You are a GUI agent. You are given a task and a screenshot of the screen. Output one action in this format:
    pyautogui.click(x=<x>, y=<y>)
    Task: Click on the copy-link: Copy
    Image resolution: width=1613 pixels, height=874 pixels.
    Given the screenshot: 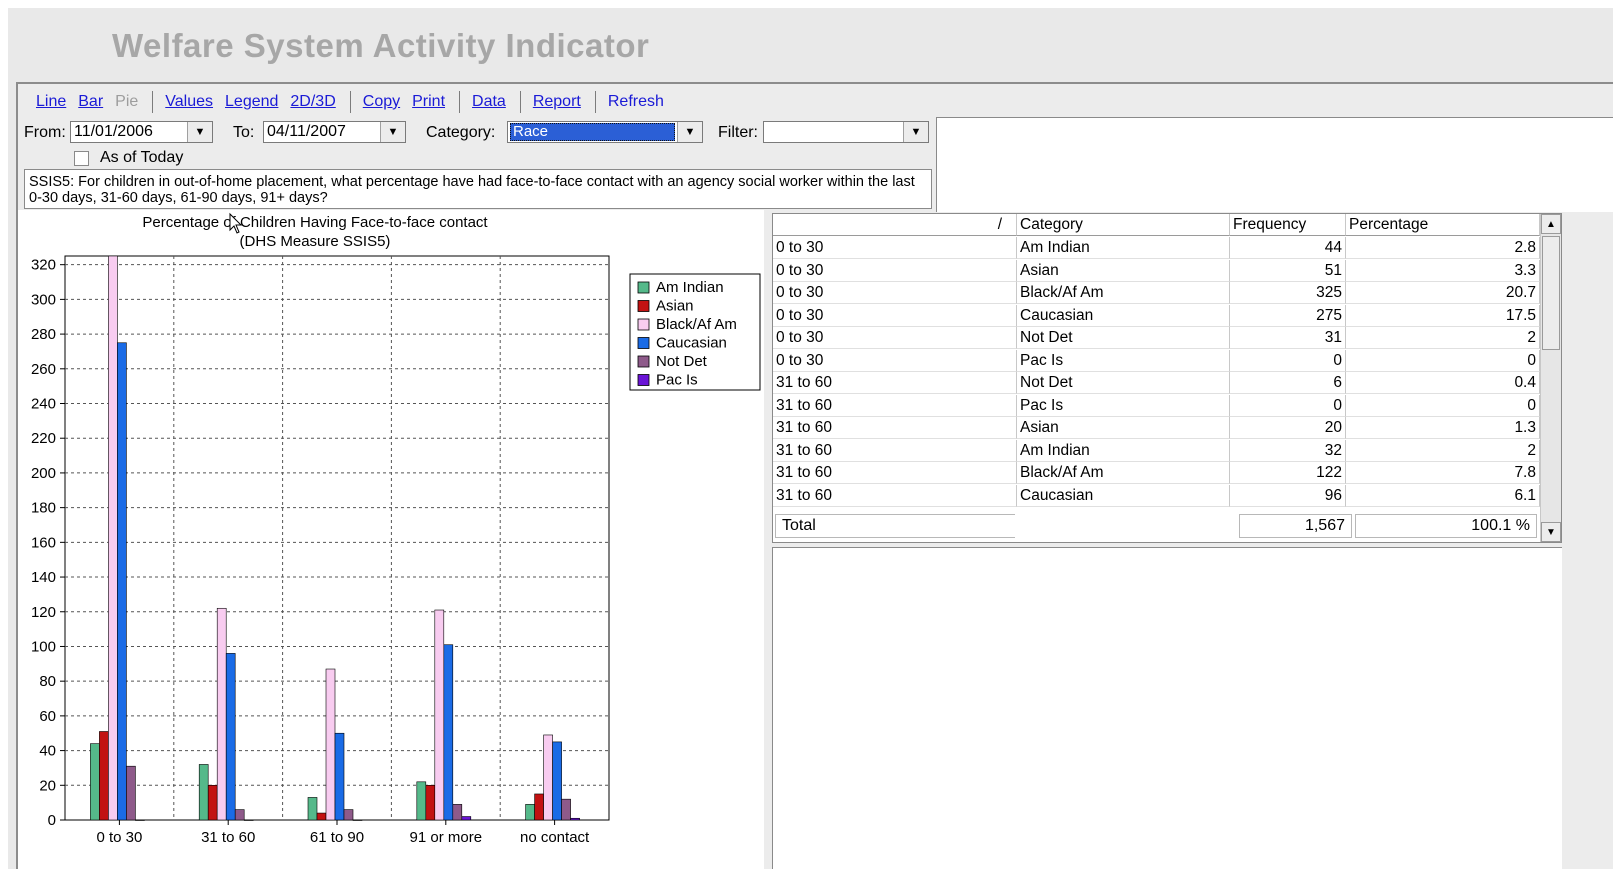 What is the action you would take?
    pyautogui.click(x=381, y=102)
    